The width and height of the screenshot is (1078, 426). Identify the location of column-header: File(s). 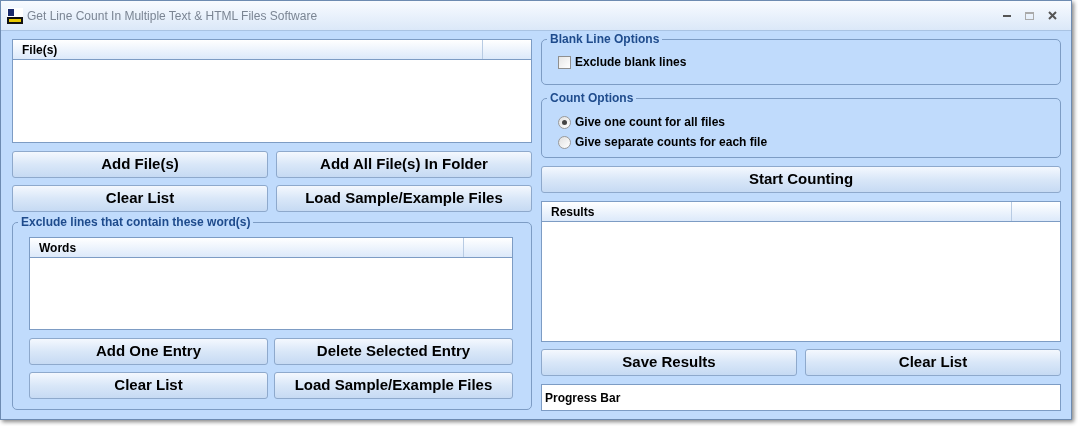
(248, 49).